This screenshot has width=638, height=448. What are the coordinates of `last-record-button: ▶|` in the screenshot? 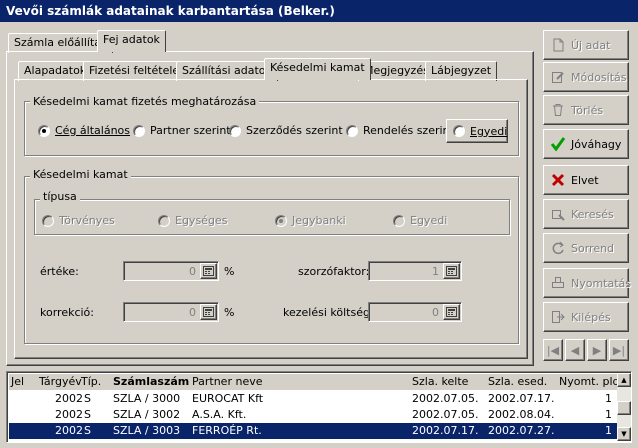 It's located at (619, 350).